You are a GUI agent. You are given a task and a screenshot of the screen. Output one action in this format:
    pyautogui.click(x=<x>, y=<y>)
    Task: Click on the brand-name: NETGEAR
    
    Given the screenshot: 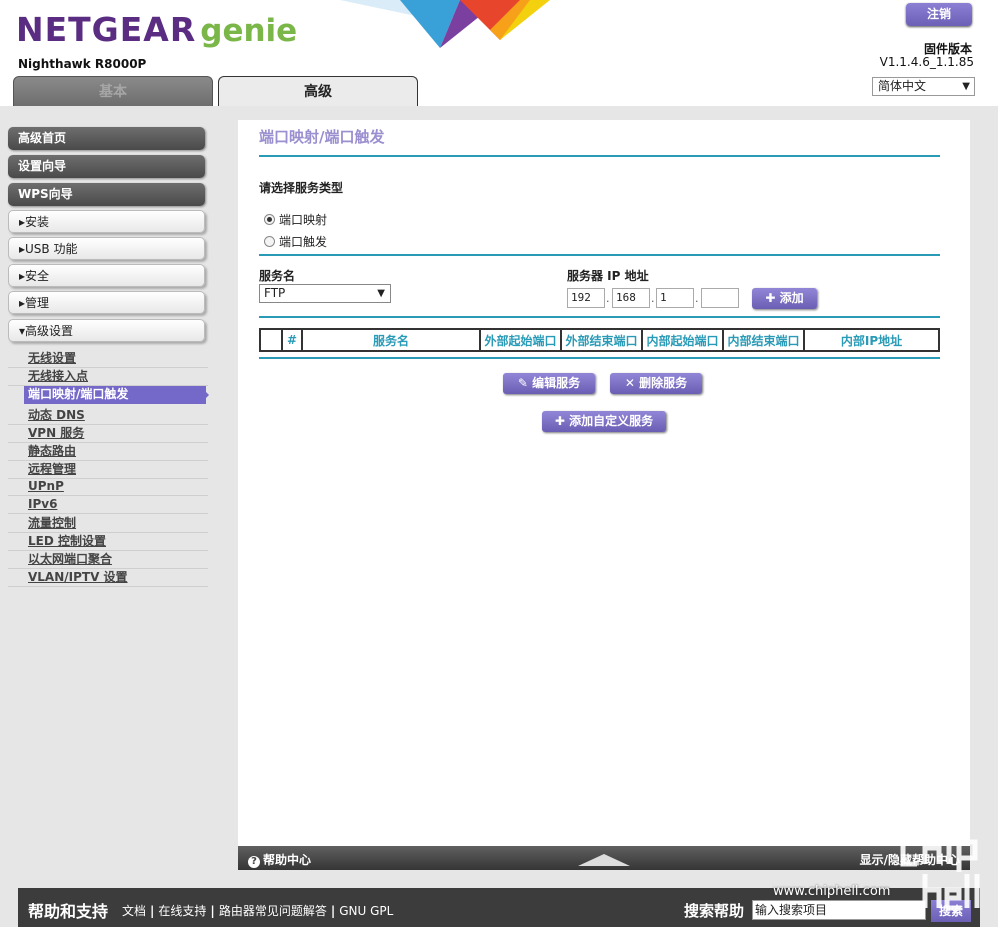 What is the action you would take?
    pyautogui.click(x=106, y=29)
    